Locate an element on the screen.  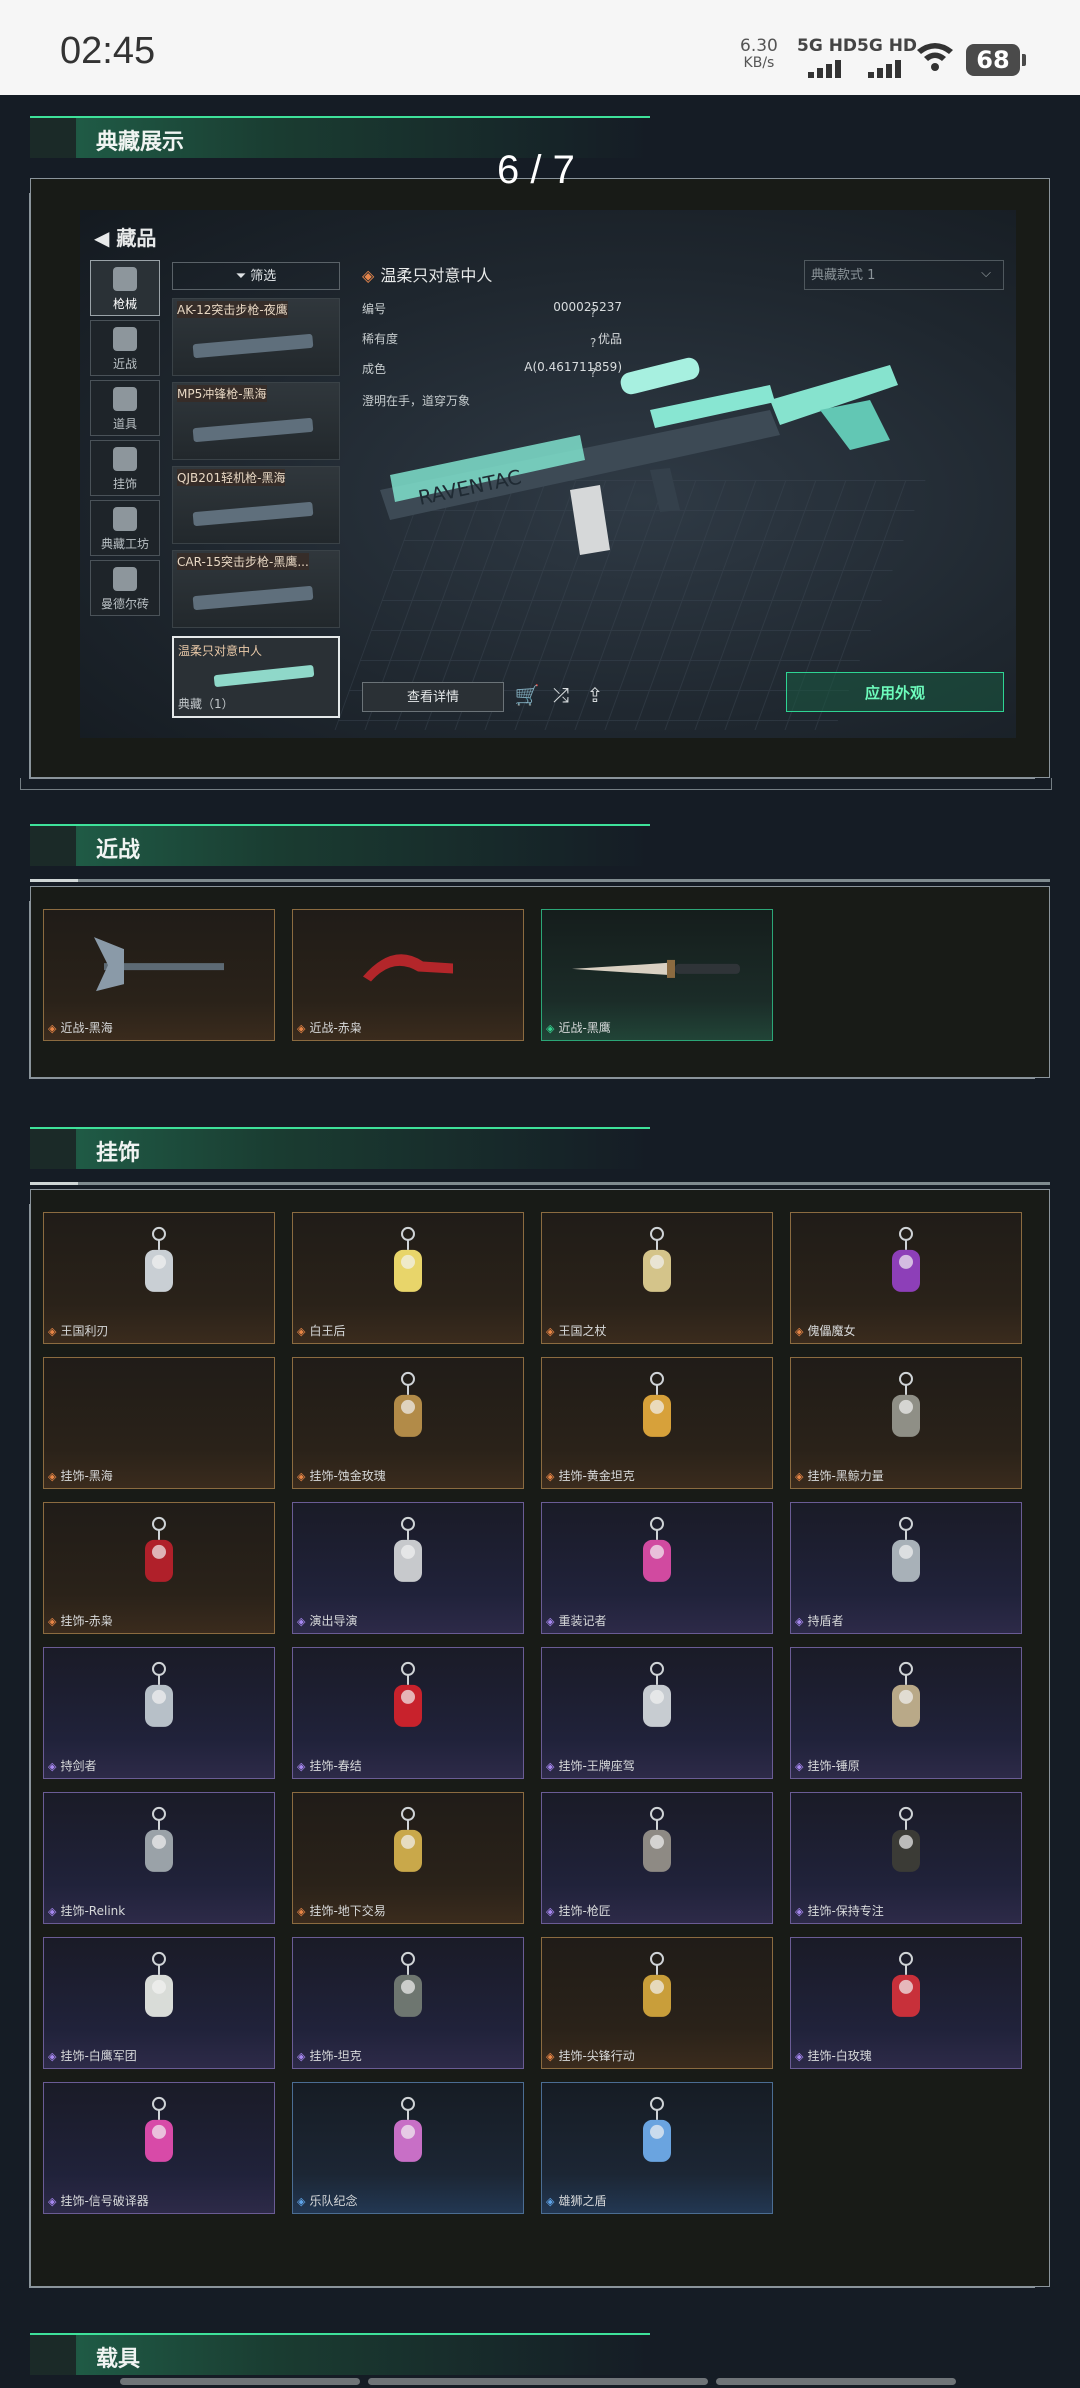
charms-card: ◈ 挂饰-白玫瑰 is located at coordinates (906, 2003).